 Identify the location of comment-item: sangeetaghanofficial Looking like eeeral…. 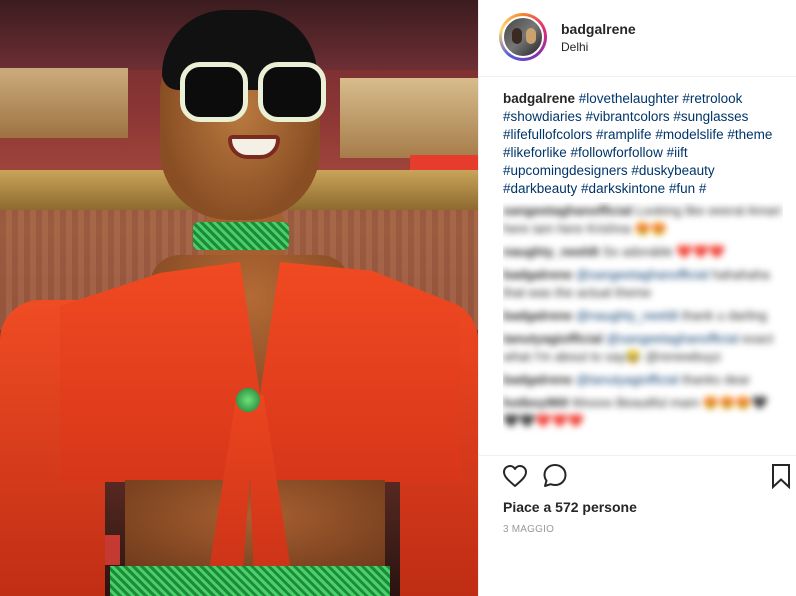
(643, 220).